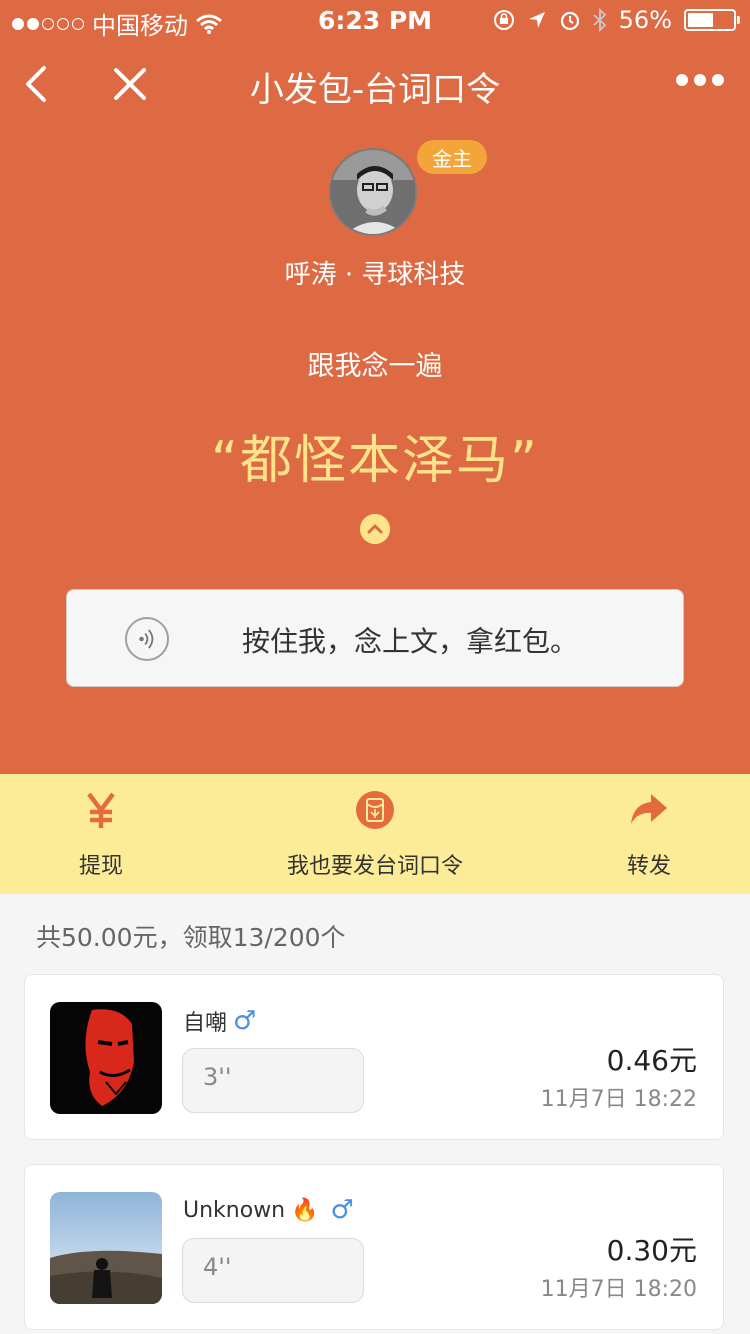  What do you see at coordinates (101, 810) in the screenshot?
I see `yen-icon` at bounding box center [101, 810].